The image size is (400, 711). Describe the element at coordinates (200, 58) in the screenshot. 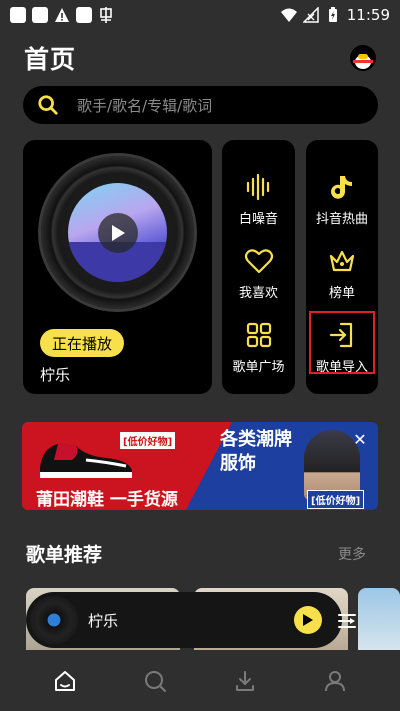

I see `header: 首页` at that location.